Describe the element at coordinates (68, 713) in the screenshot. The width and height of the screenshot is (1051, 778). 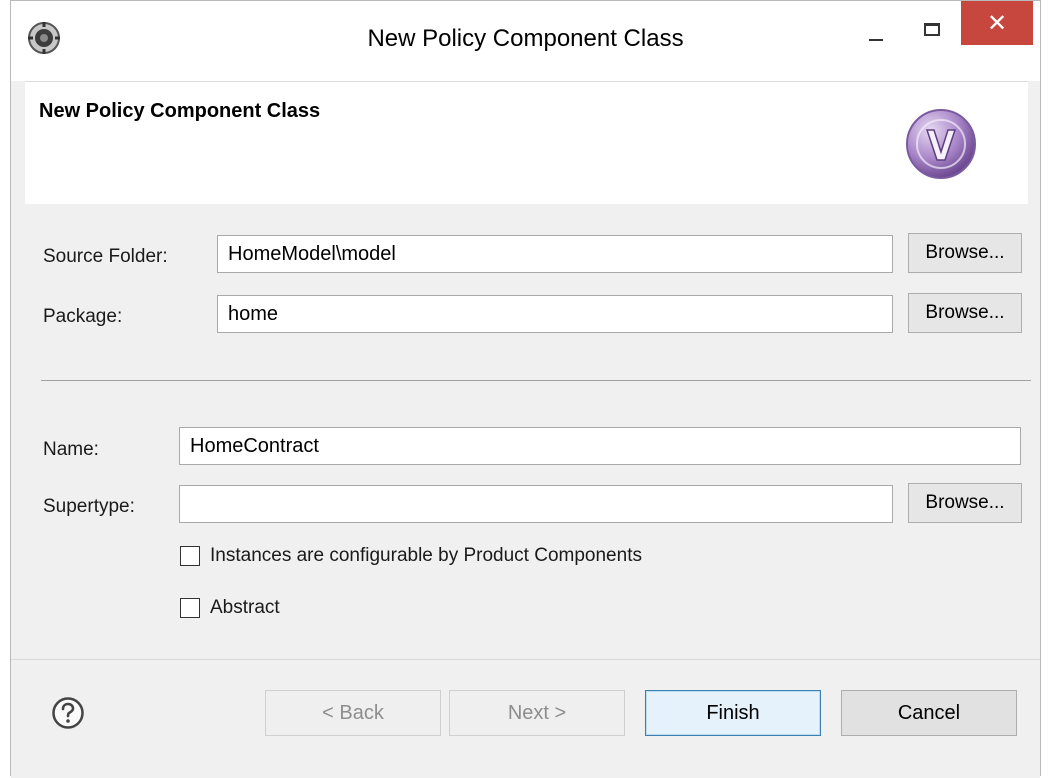
I see `help-question-icon` at that location.